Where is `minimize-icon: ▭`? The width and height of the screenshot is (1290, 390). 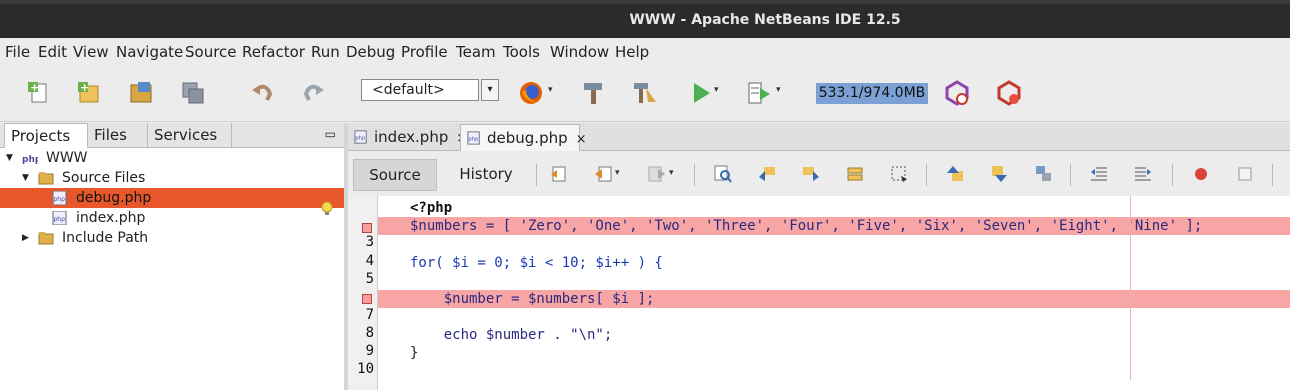 minimize-icon: ▭ is located at coordinates (330, 134).